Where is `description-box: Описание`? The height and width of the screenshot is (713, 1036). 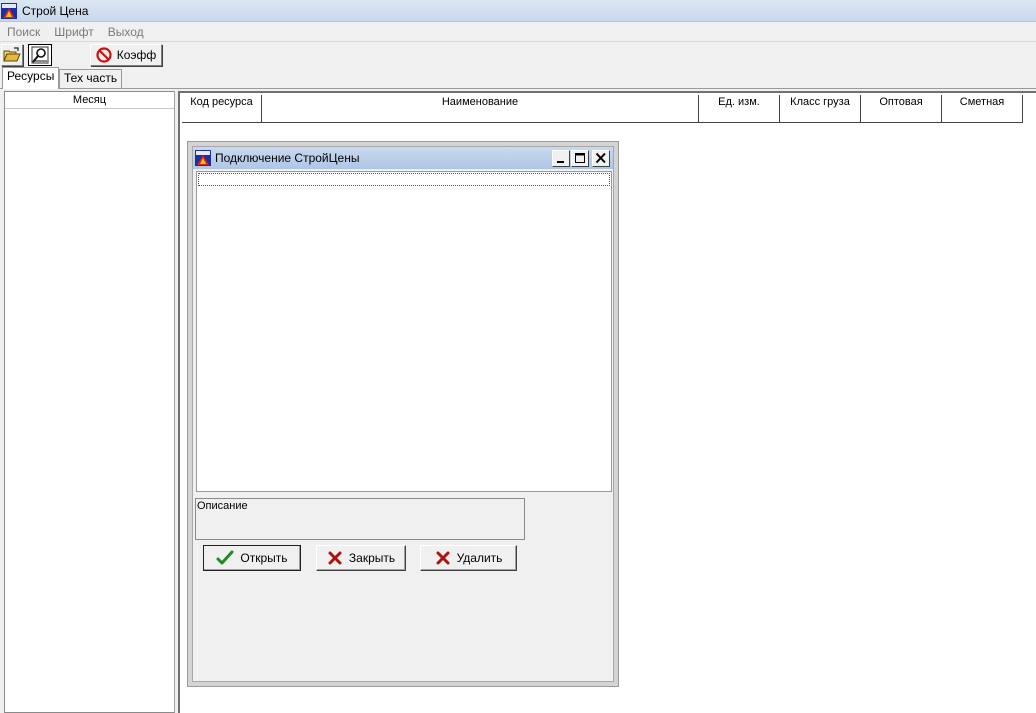
description-box: Описание is located at coordinates (360, 519).